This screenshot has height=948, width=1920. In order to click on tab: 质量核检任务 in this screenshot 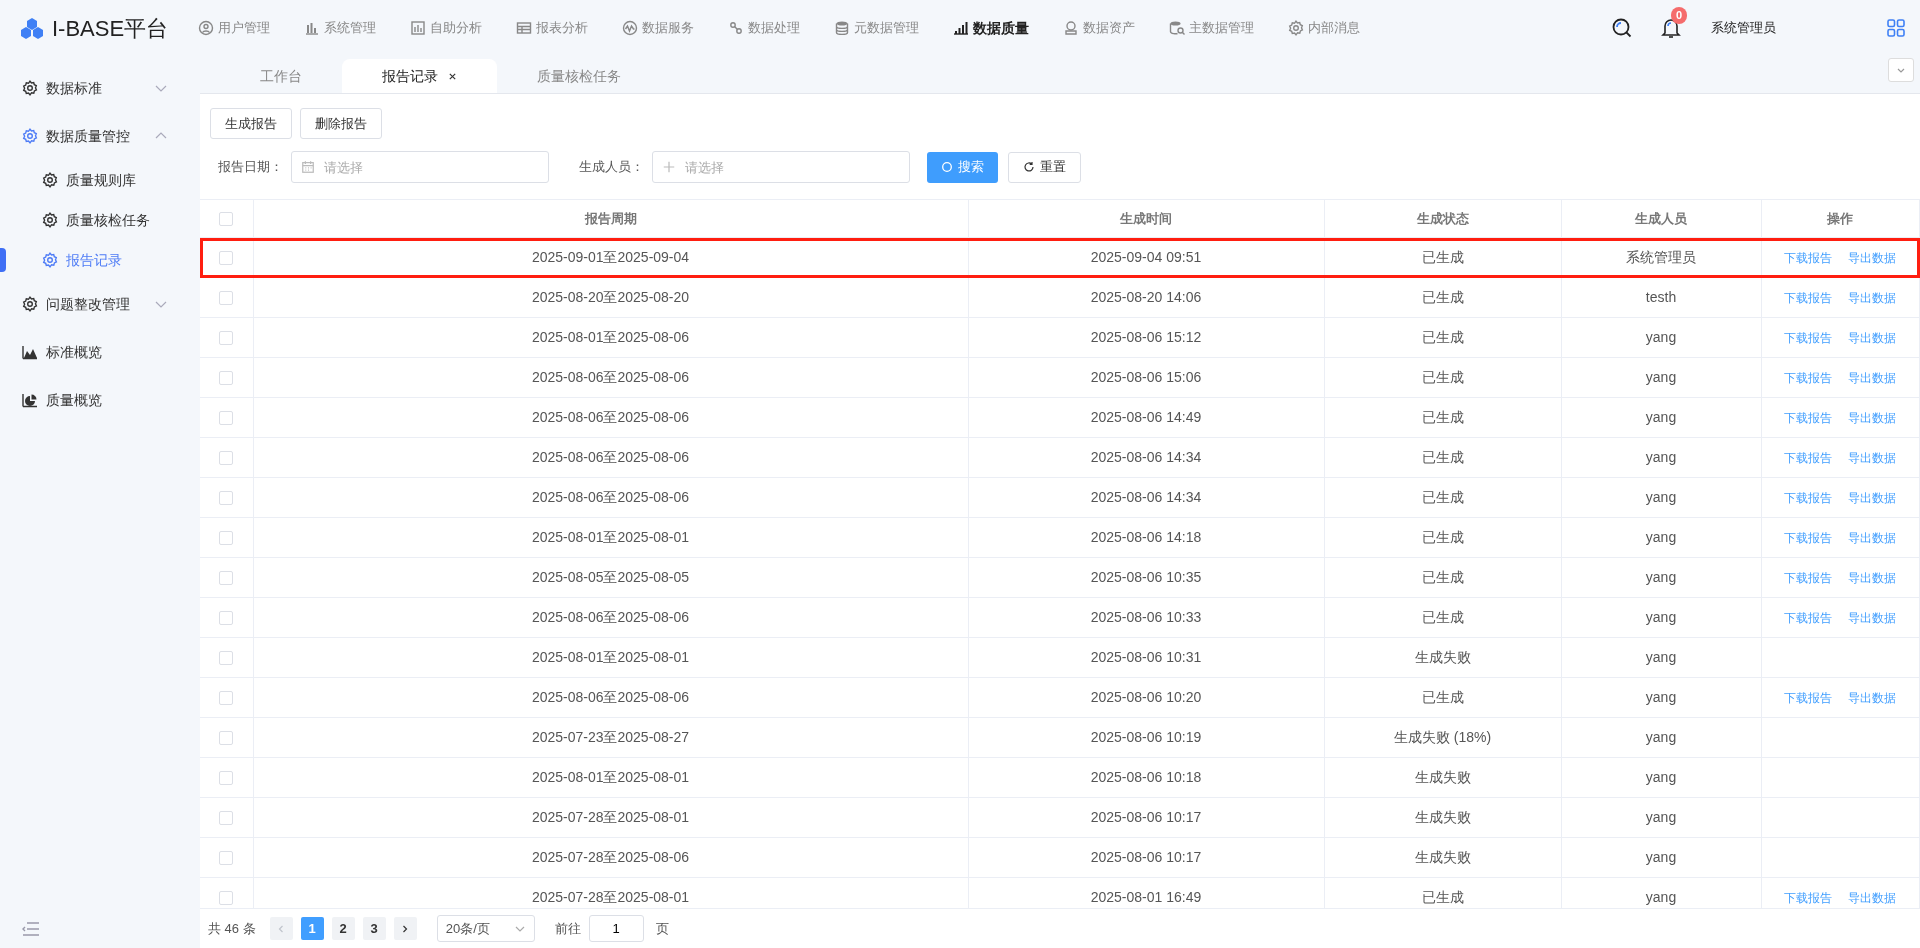, I will do `click(579, 76)`.